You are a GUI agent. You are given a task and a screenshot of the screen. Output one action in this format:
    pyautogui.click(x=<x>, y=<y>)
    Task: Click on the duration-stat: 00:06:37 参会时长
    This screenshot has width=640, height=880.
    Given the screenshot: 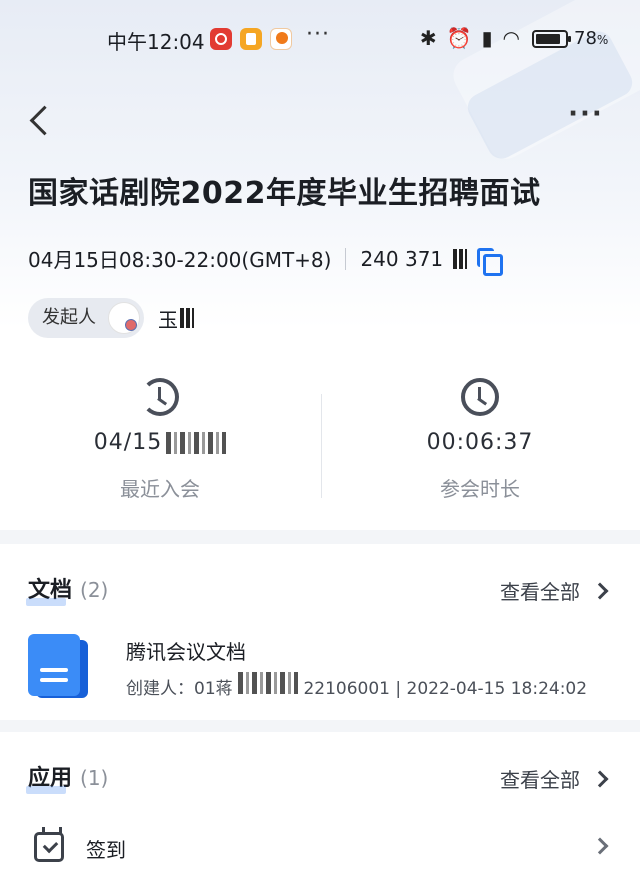 What is the action you would take?
    pyautogui.click(x=480, y=436)
    